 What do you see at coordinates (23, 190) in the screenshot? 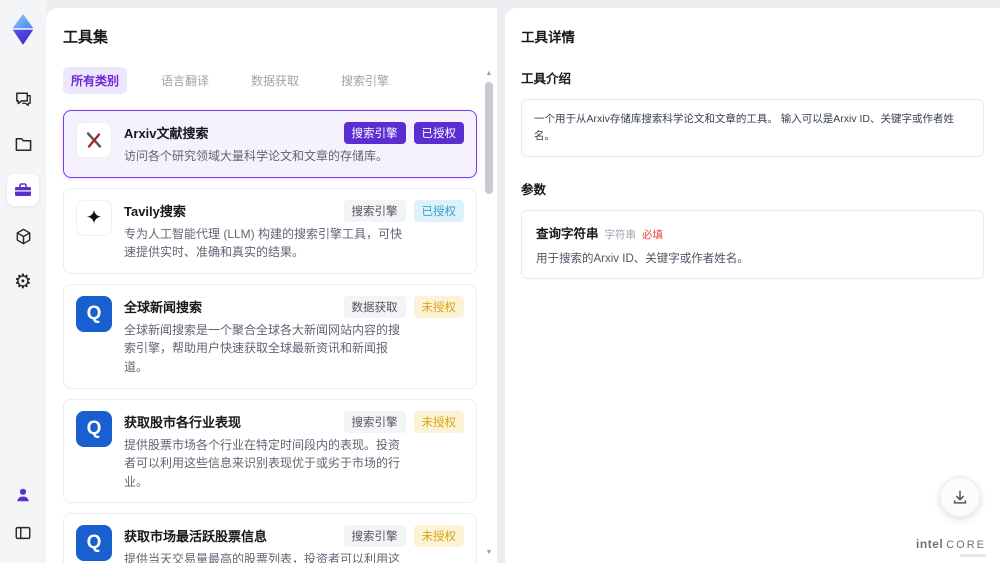
I see `toolbox-icon` at bounding box center [23, 190].